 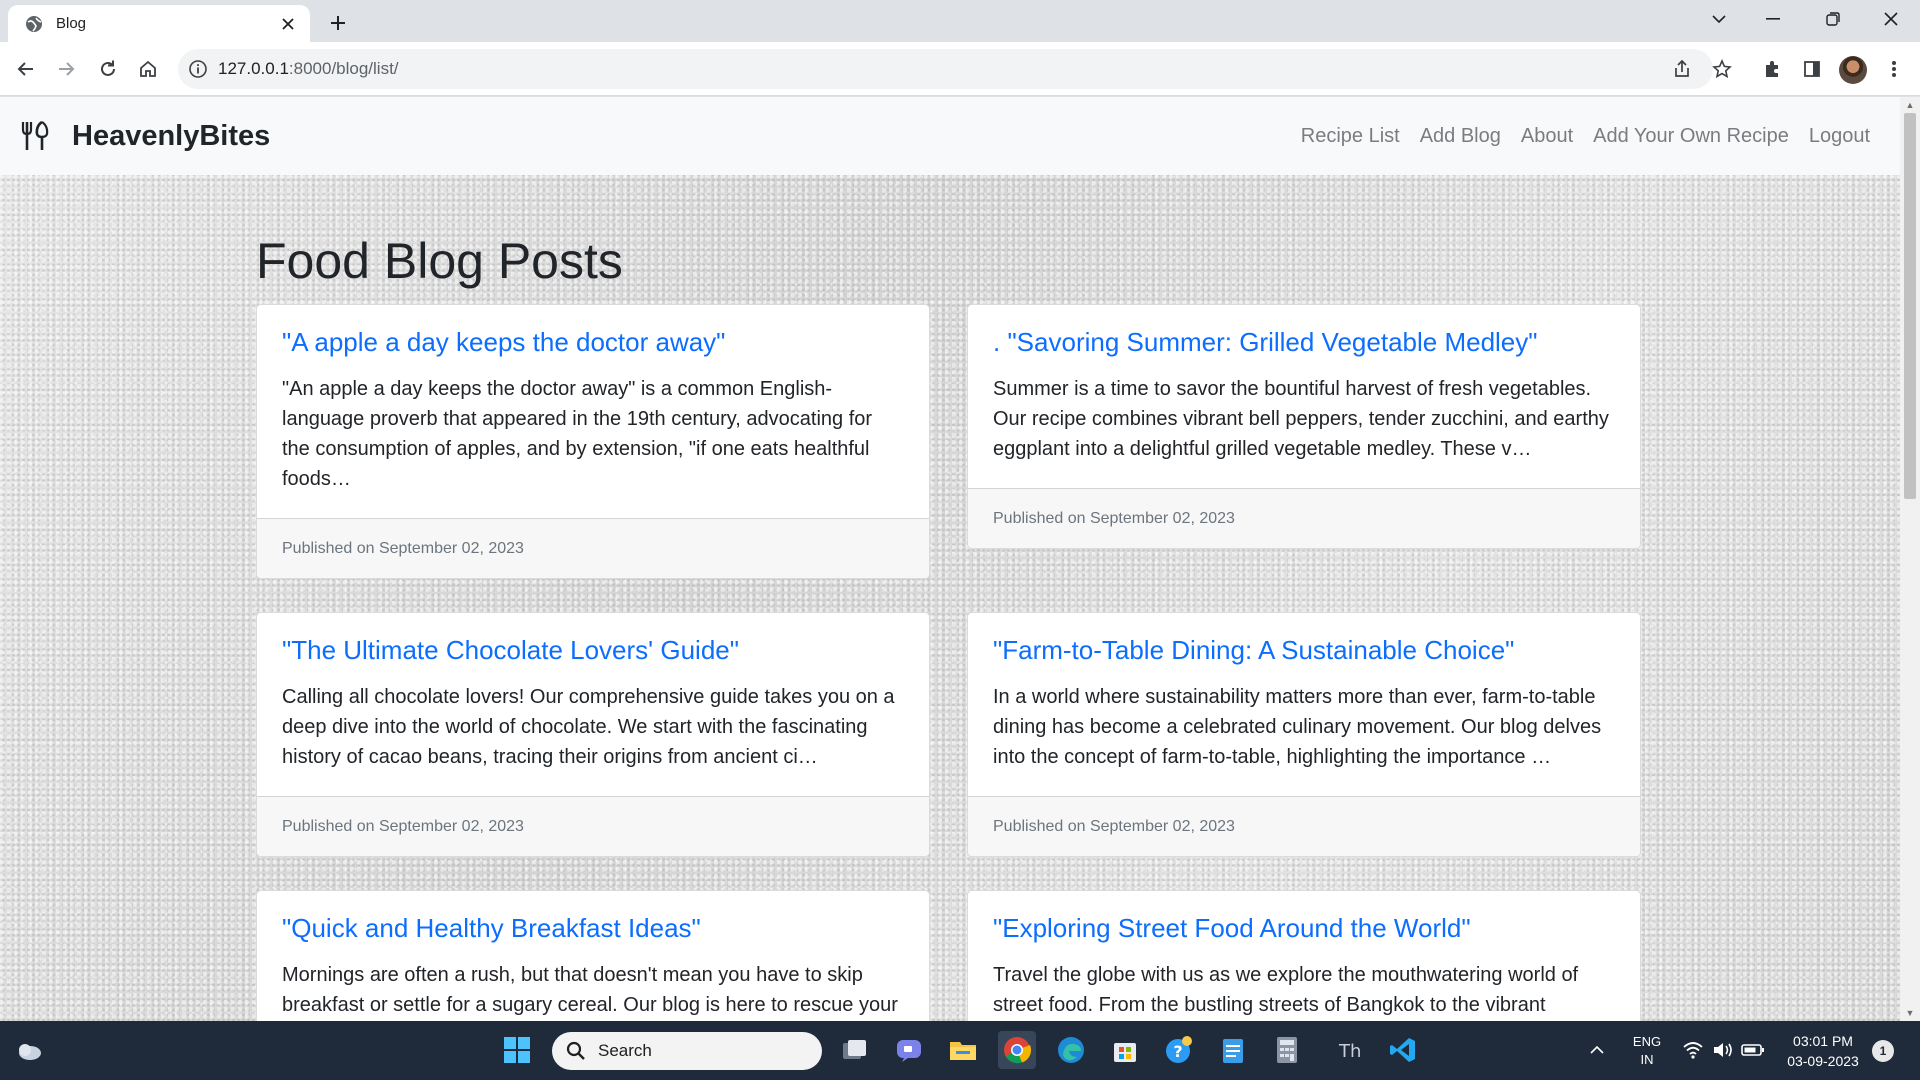 What do you see at coordinates (1350, 136) in the screenshot?
I see `nav-link-recipe-list: Recipe List` at bounding box center [1350, 136].